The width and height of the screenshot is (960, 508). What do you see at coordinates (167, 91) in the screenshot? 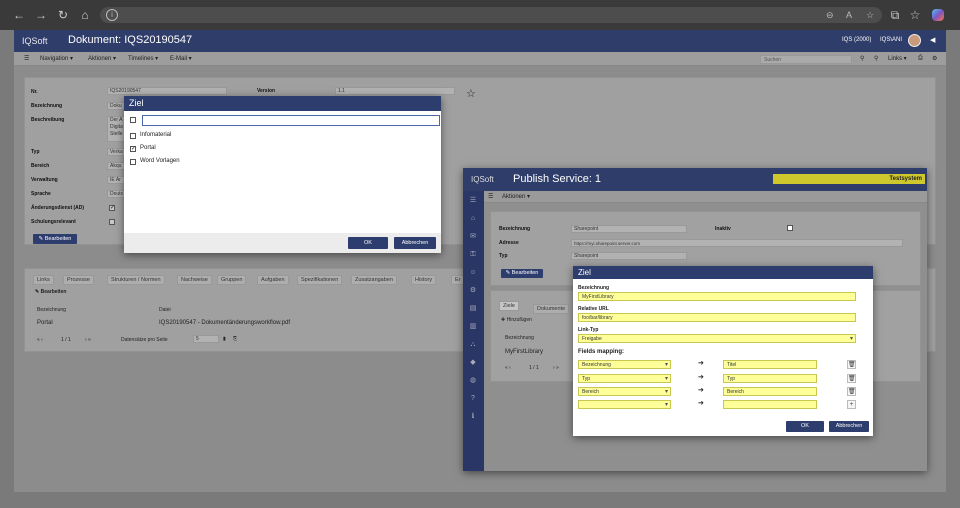
I see `nr-field: IQS20190547` at bounding box center [167, 91].